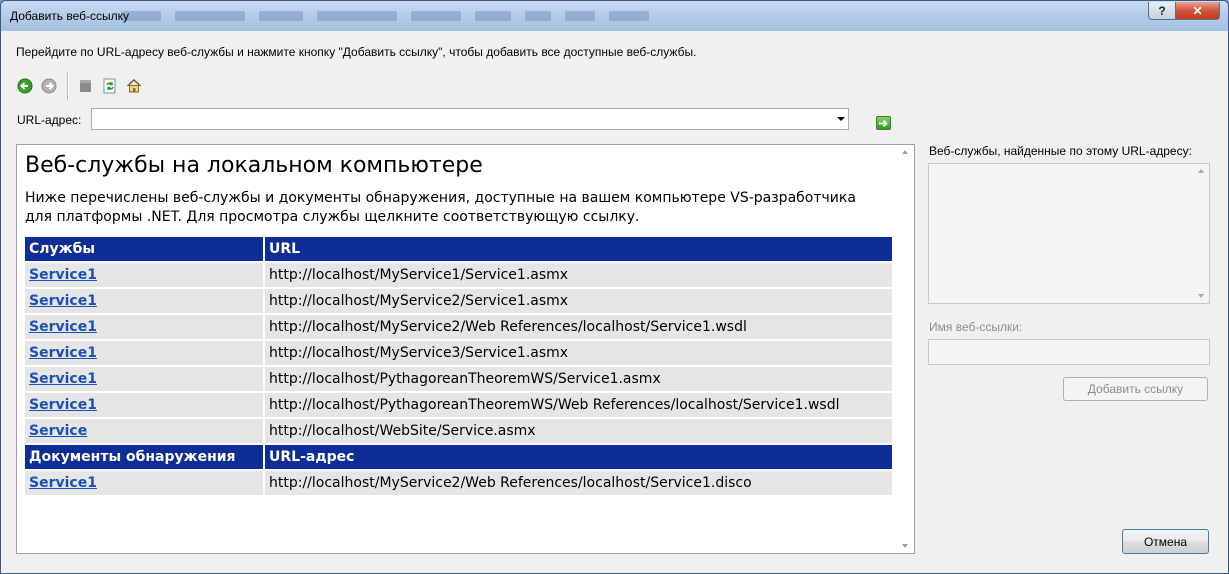 The image size is (1229, 574). I want to click on add-reference-button: Добавить ссылку, so click(1135, 389).